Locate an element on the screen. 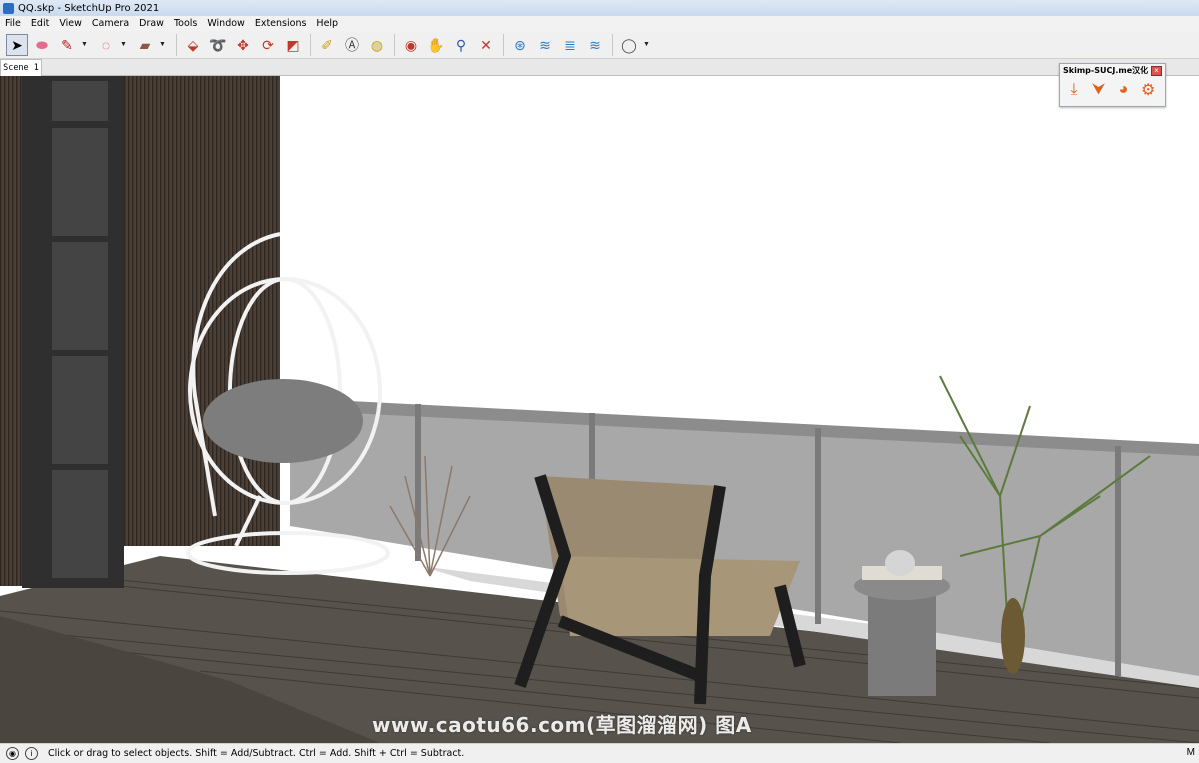 This screenshot has height=763, width=1199. account-tool: ◯ is located at coordinates (629, 45).